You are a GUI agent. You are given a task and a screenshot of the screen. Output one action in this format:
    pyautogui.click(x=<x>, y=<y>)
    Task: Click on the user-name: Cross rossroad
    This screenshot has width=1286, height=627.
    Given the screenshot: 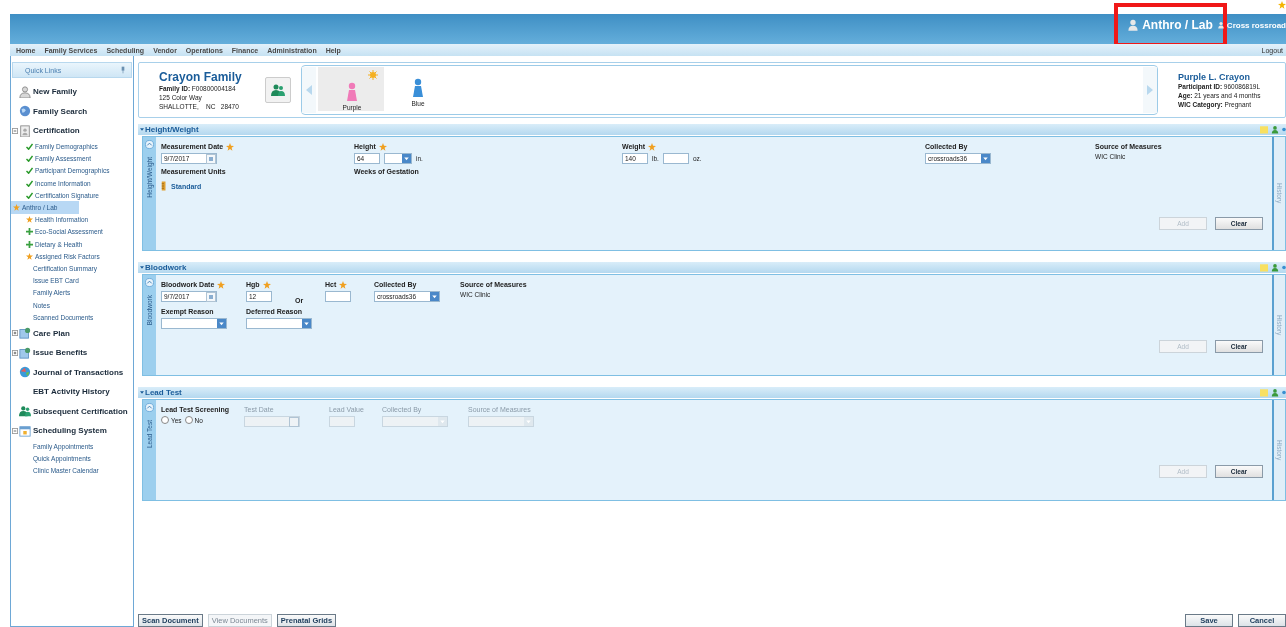 What is the action you would take?
    pyautogui.click(x=1256, y=25)
    